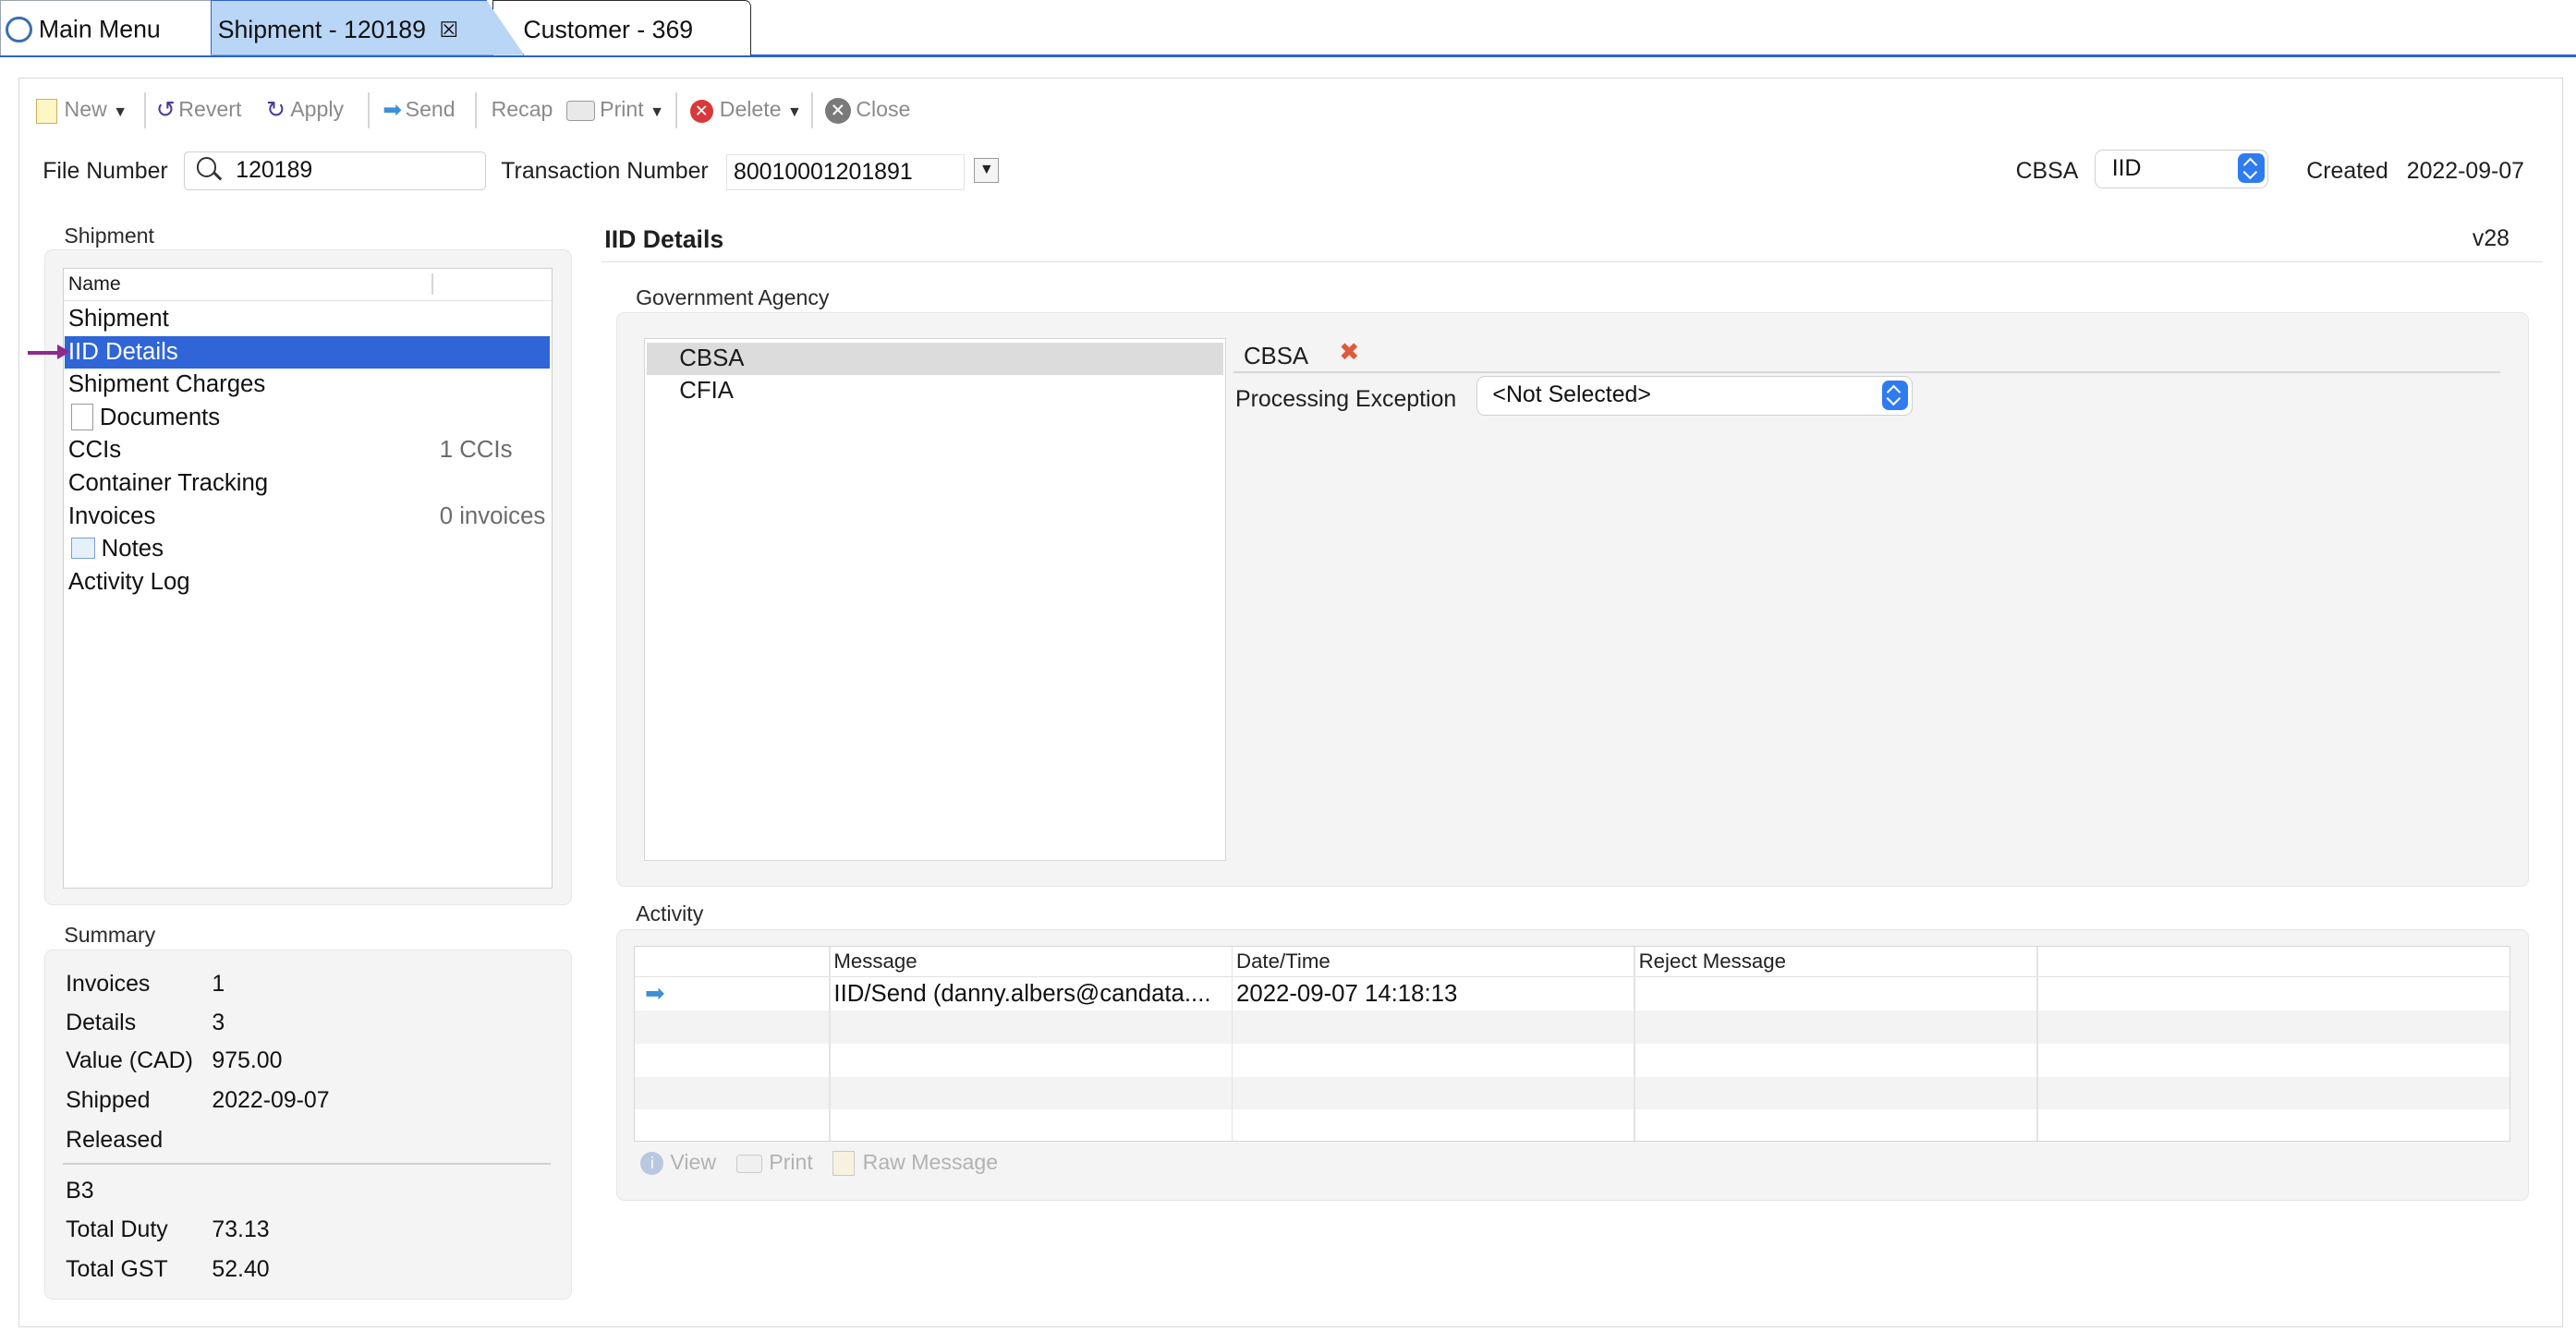 The width and height of the screenshot is (2576, 1343). I want to click on transaction-number-value: 80010001201891, so click(823, 171).